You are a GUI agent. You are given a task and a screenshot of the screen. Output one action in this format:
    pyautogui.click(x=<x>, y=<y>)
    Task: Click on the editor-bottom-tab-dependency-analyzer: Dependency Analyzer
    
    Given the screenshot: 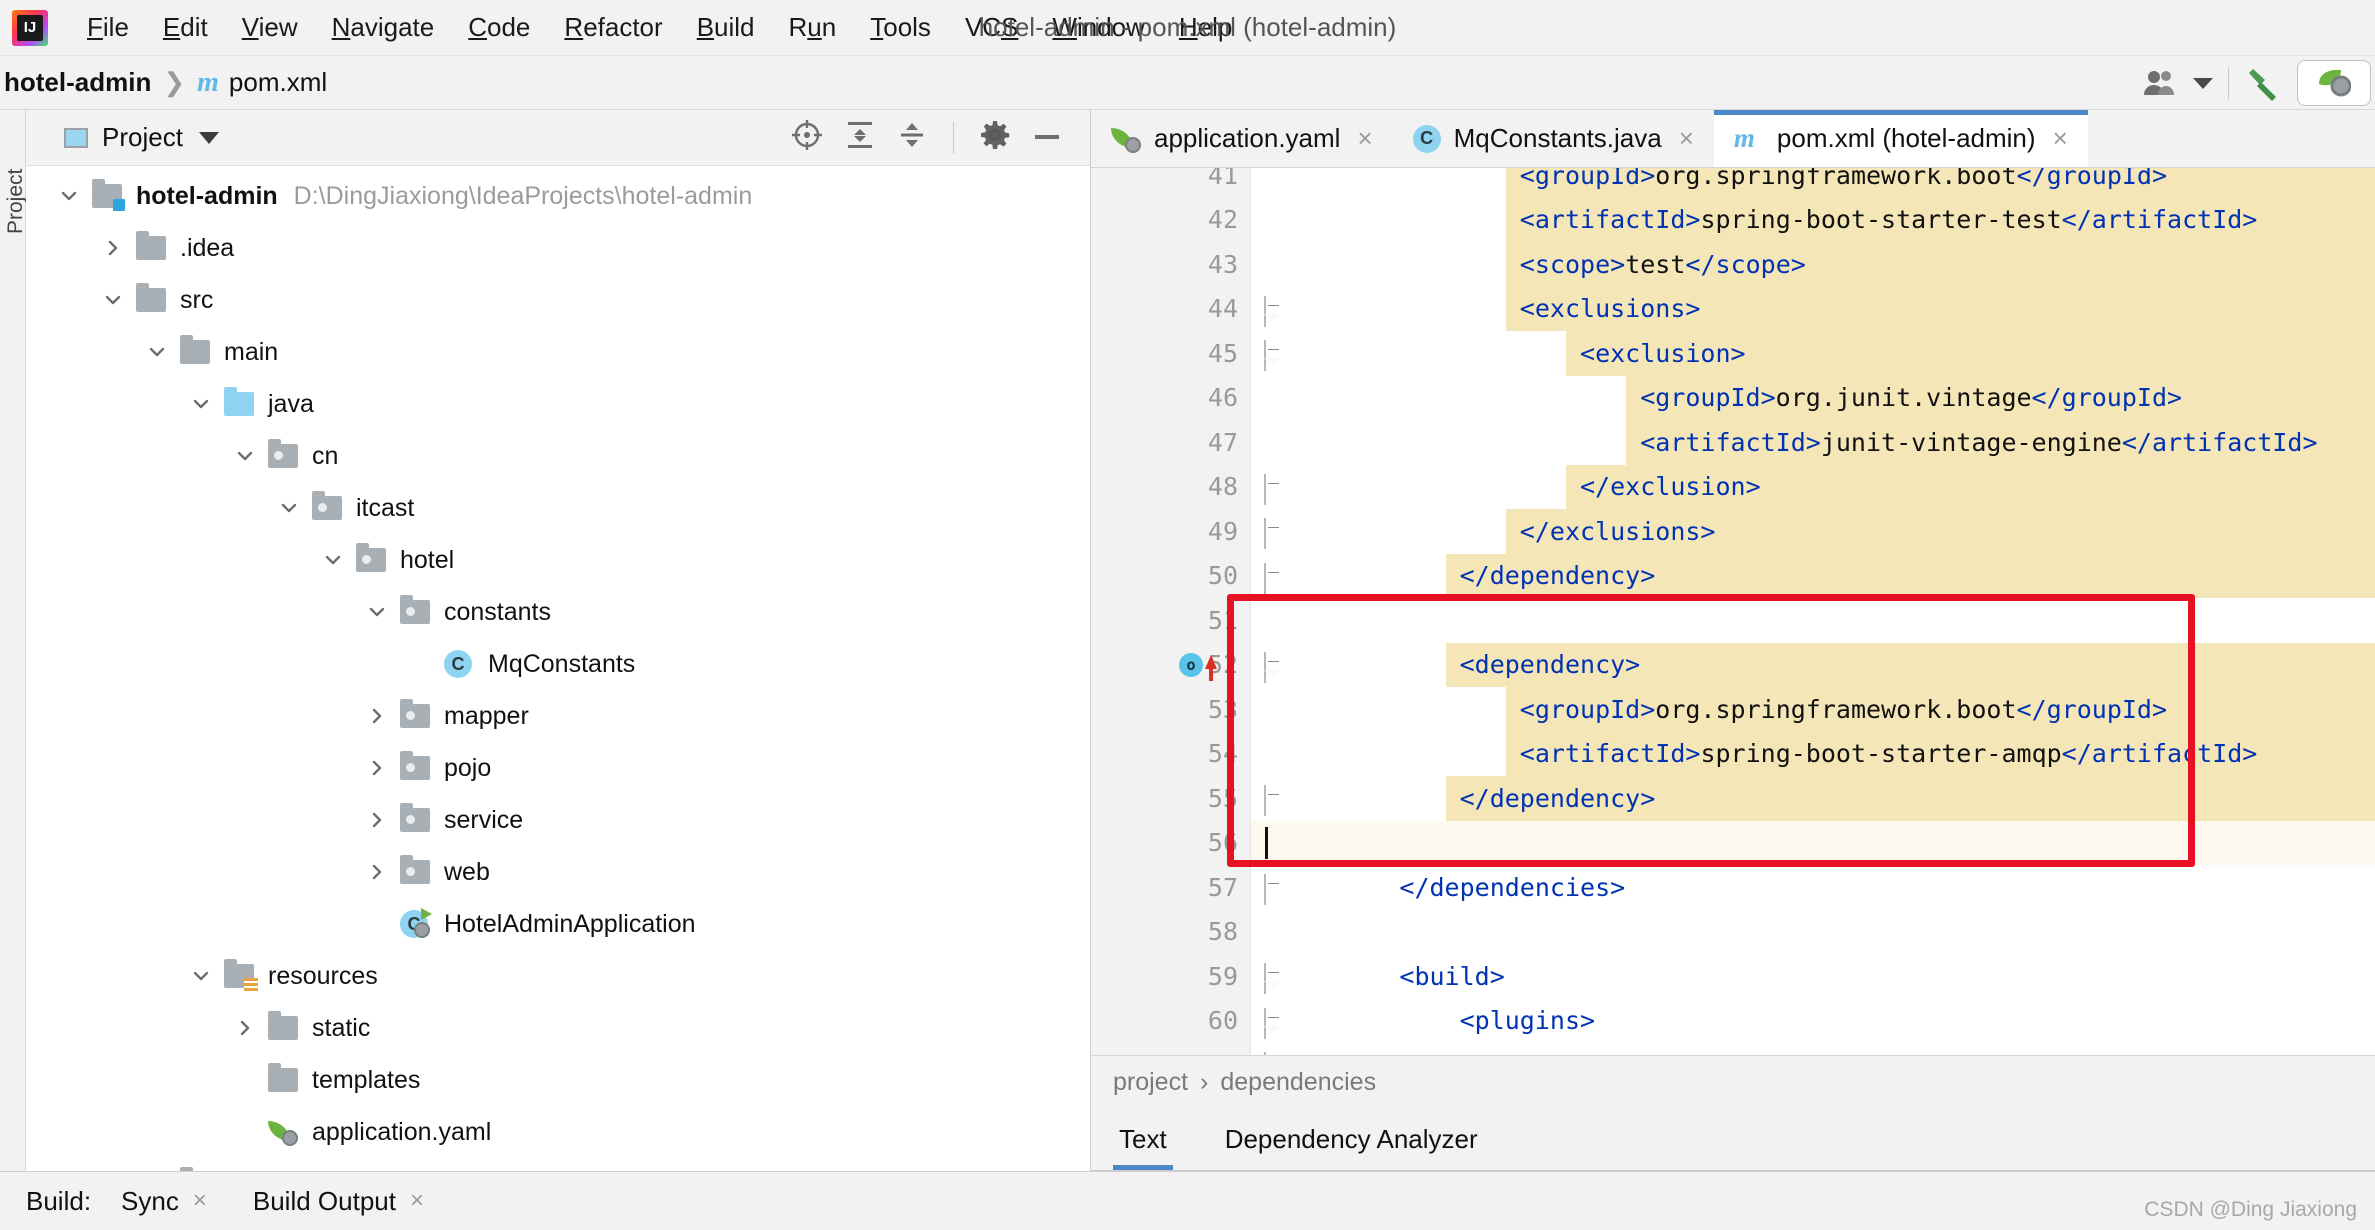 What is the action you would take?
    pyautogui.click(x=1351, y=1139)
    